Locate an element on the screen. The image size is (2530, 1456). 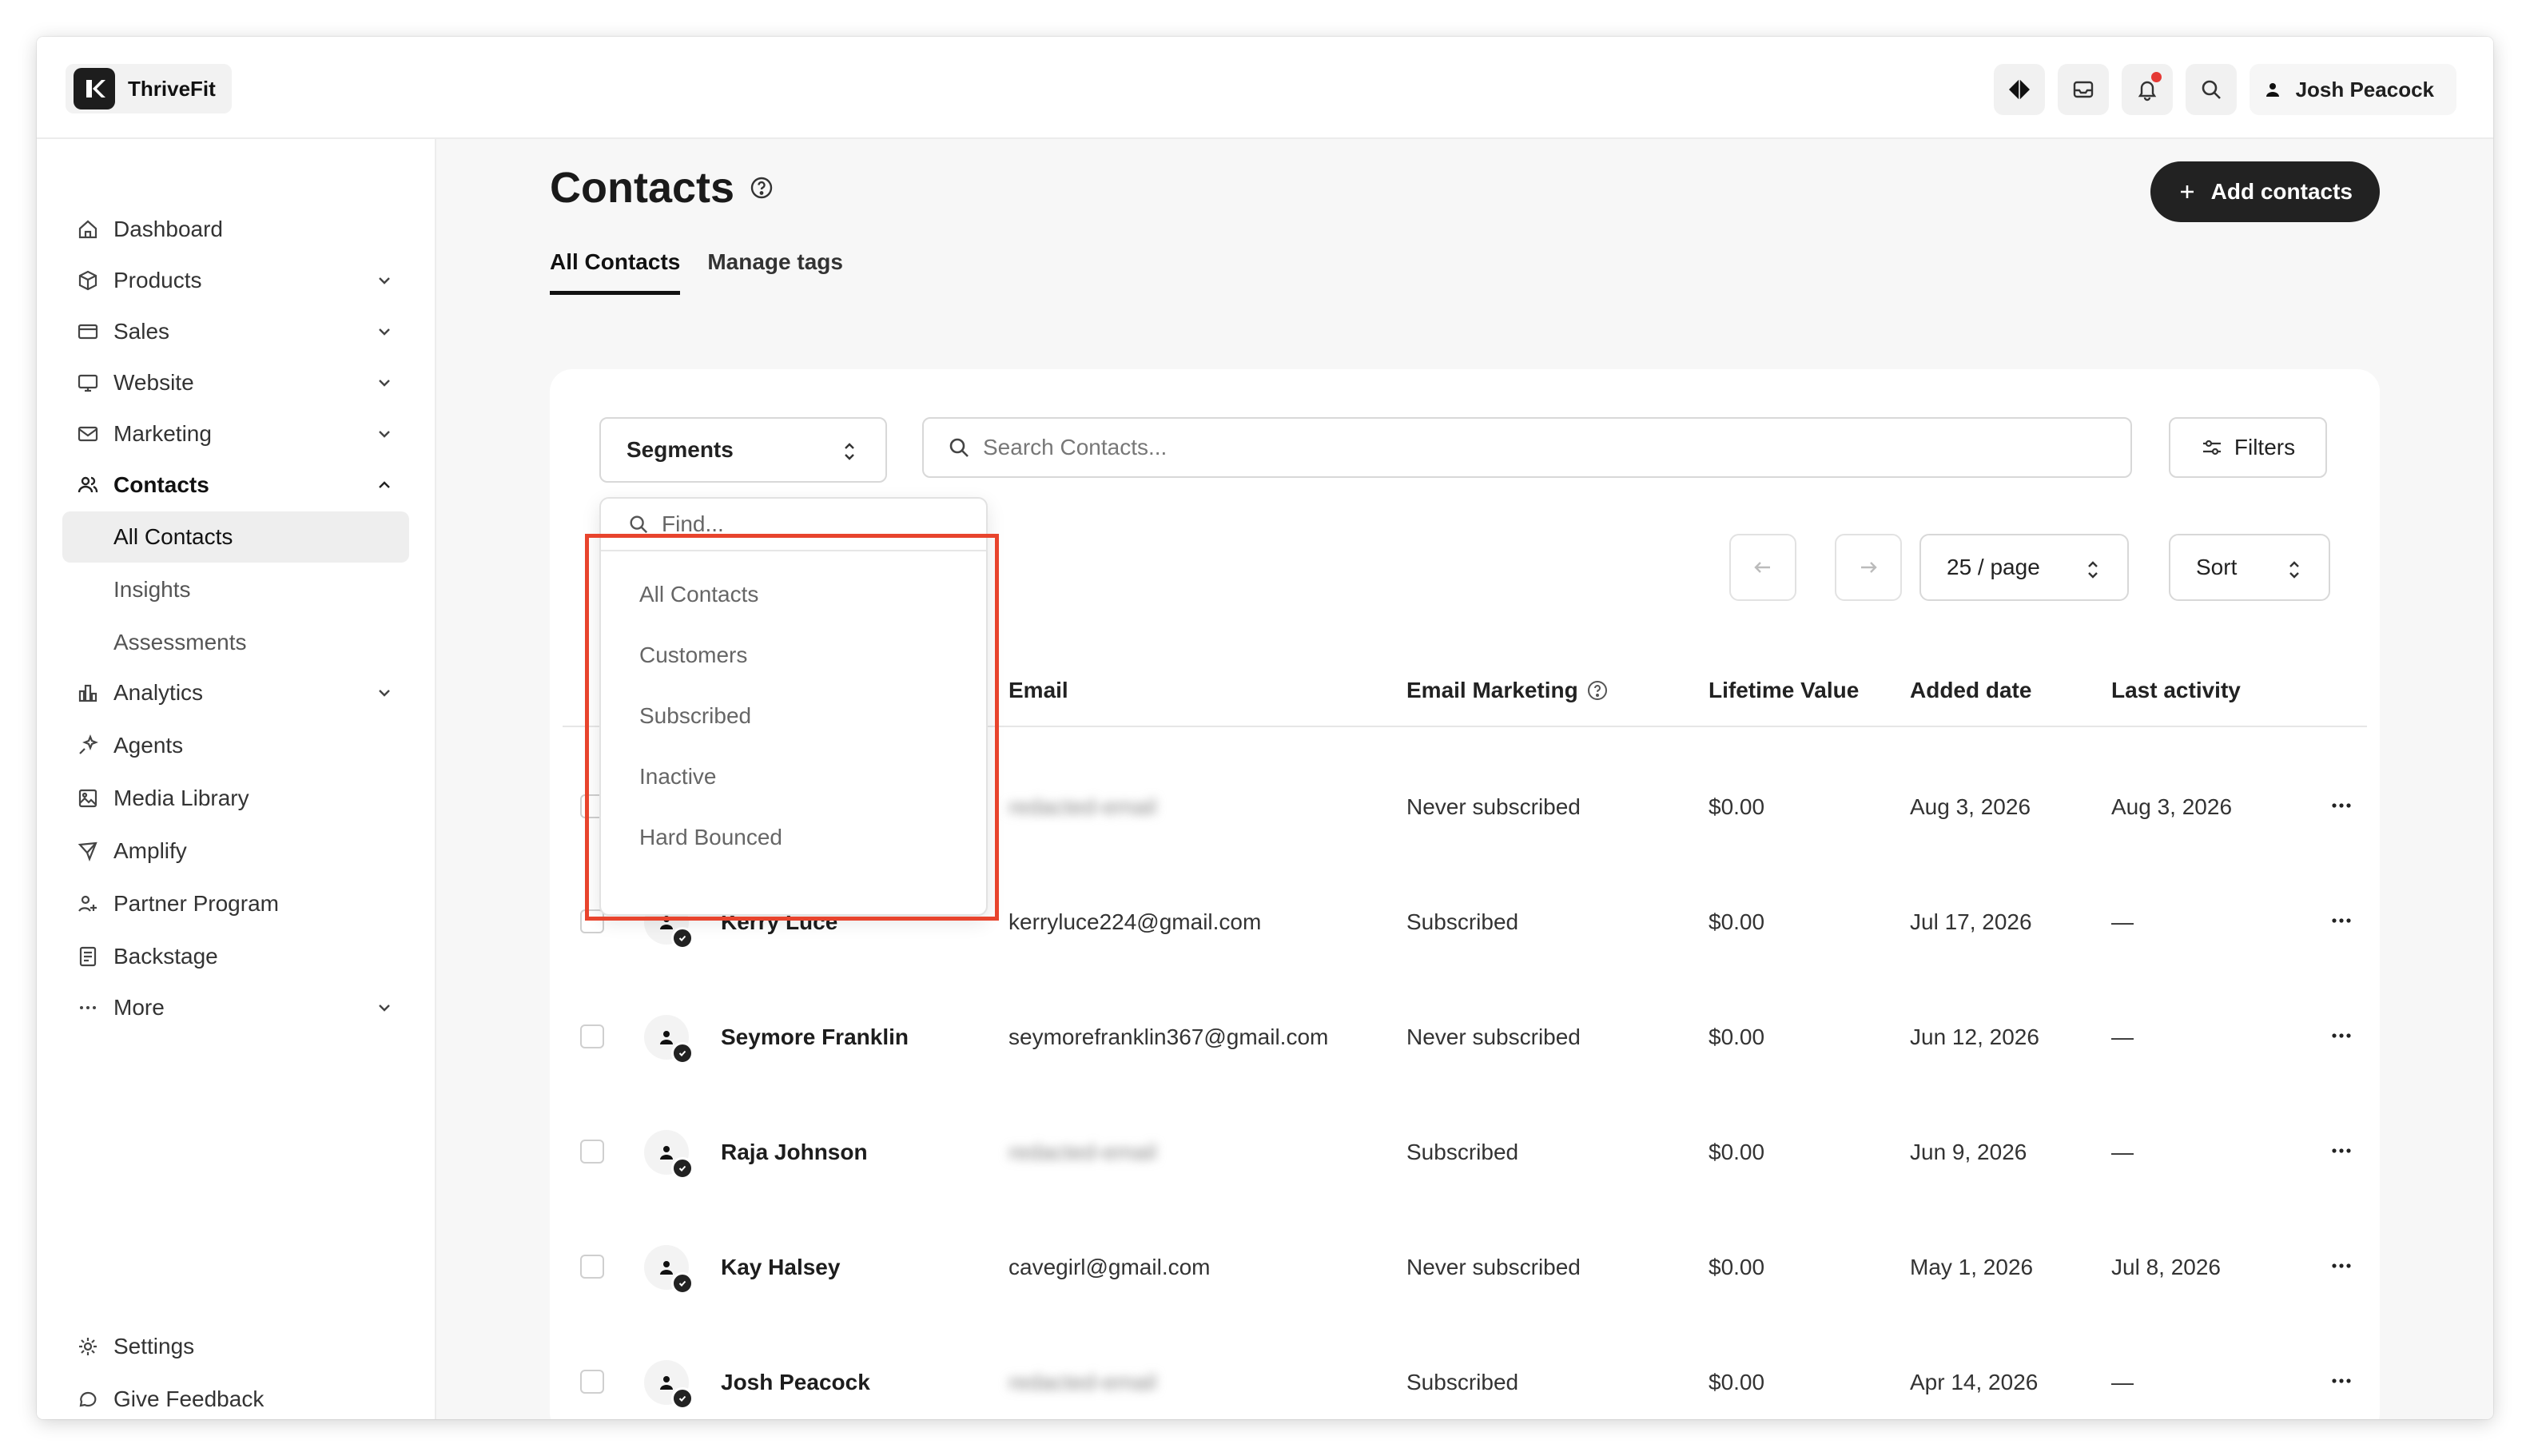
notification-dot is located at coordinates (2156, 77).